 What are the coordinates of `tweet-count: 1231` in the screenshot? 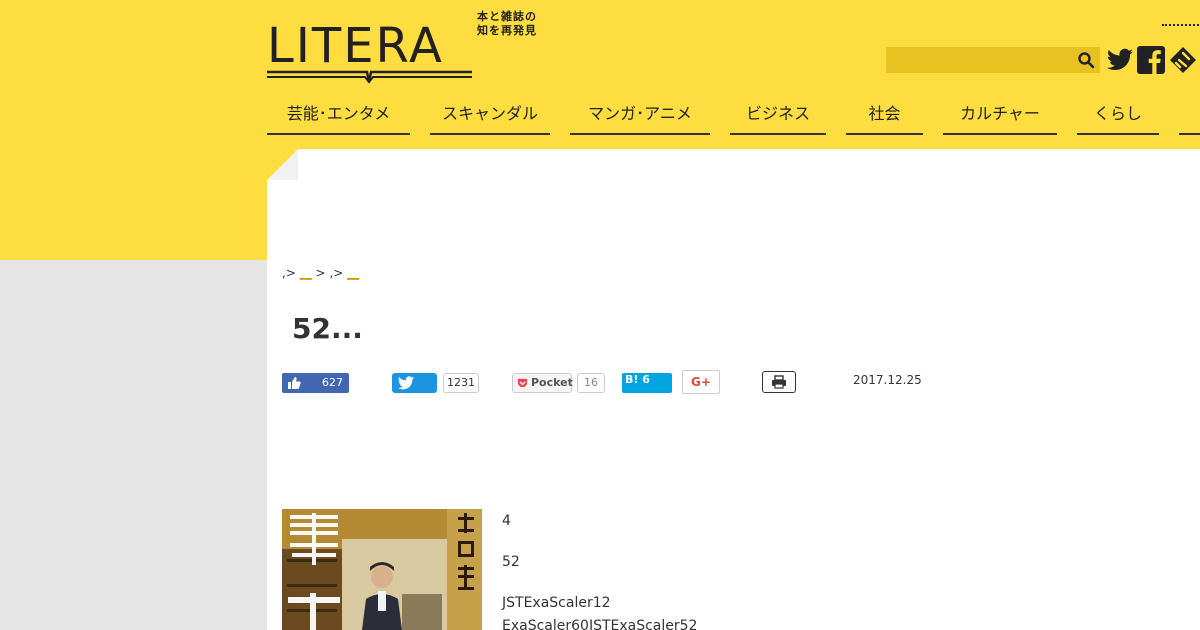 It's located at (461, 383).